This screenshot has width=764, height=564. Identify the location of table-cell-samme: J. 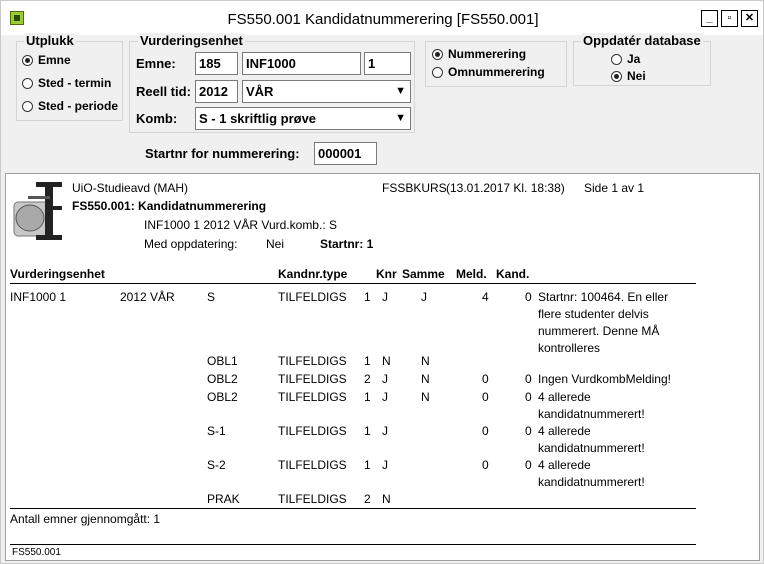
(424, 297).